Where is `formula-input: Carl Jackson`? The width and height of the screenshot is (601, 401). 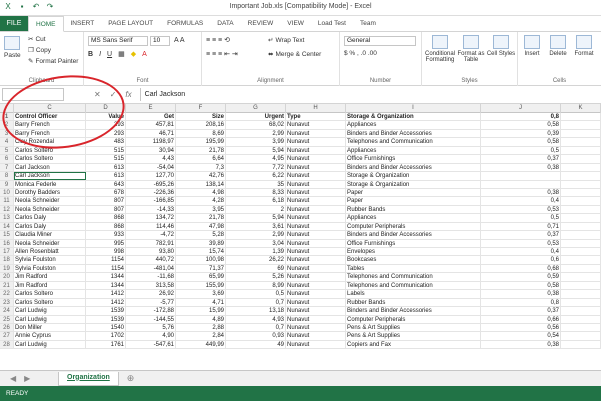 formula-input: Carl Jackson is located at coordinates (370, 94).